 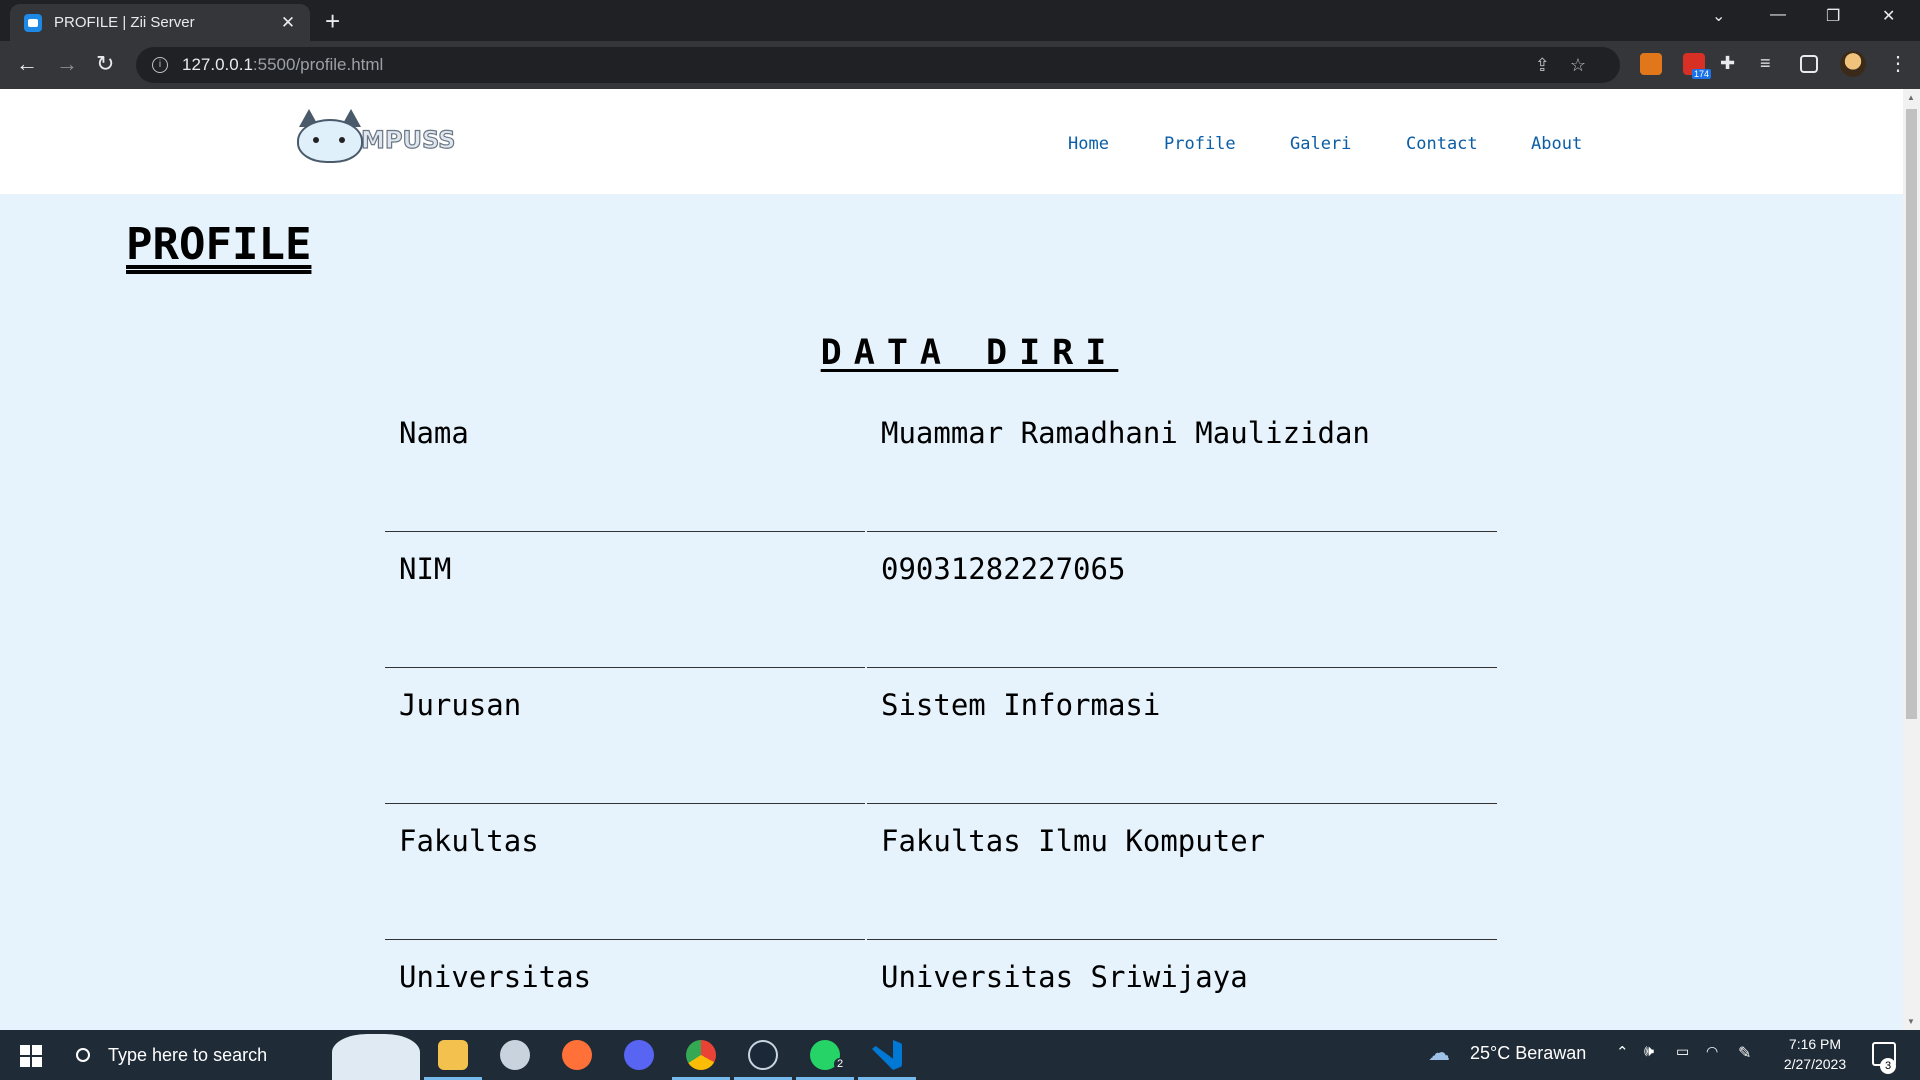 What do you see at coordinates (1815, 1054) in the screenshot?
I see `taskbar-clock: 7:16 PM 2/27/2023` at bounding box center [1815, 1054].